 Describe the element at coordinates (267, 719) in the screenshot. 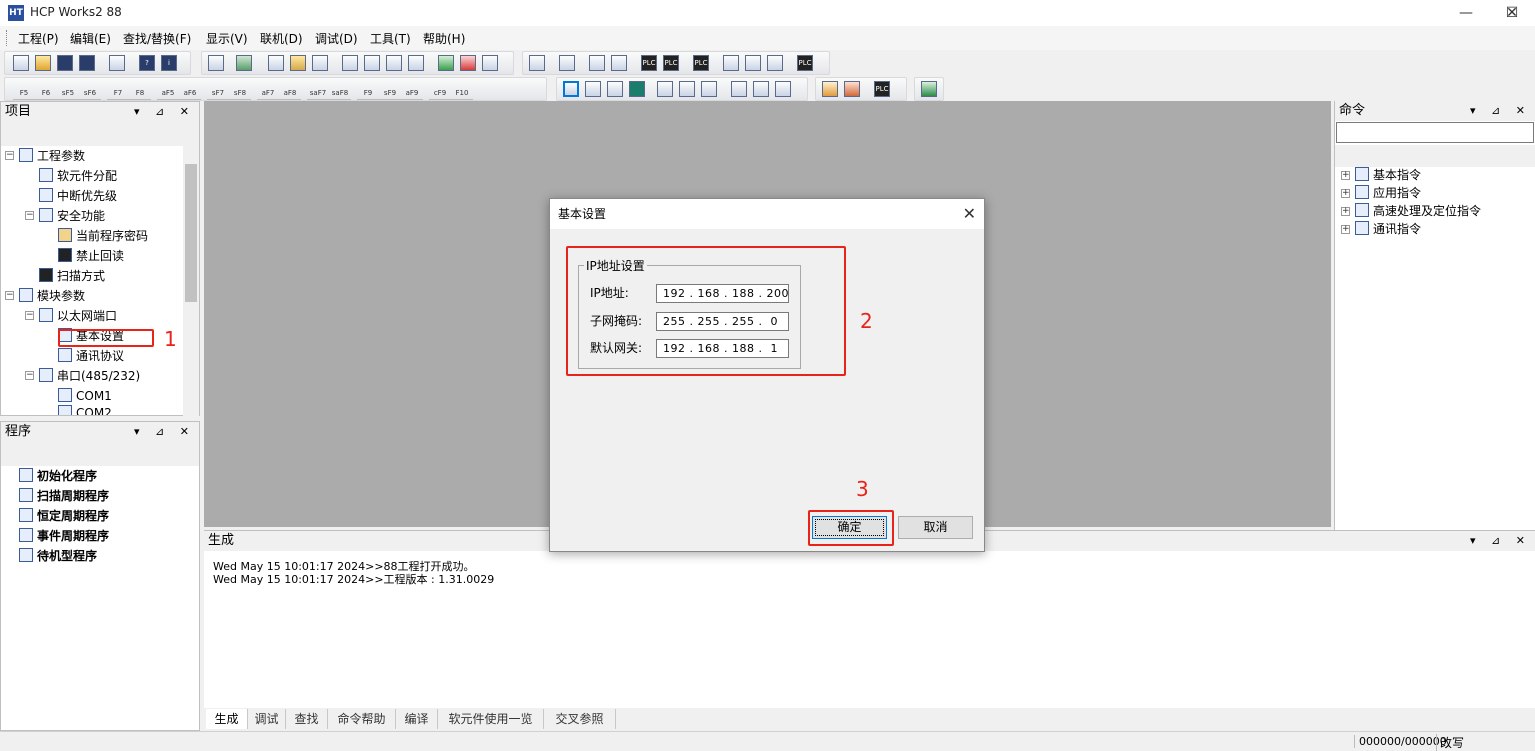

I see `tab-debug: 调试` at that location.